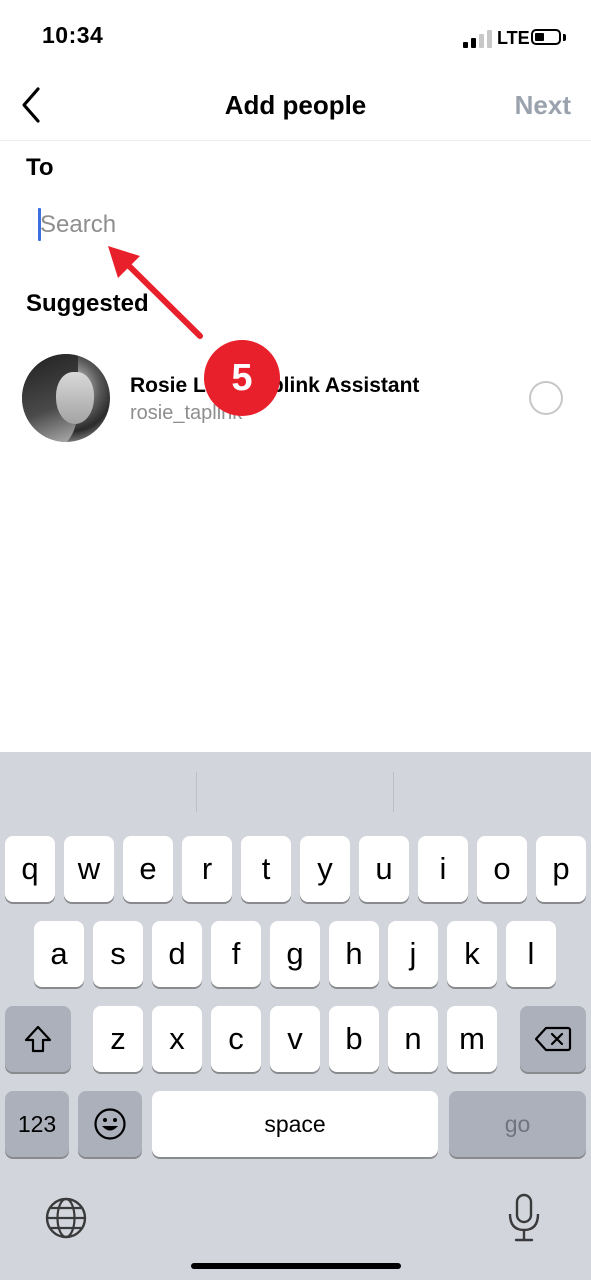  I want to click on emoji-key, so click(110, 1124).